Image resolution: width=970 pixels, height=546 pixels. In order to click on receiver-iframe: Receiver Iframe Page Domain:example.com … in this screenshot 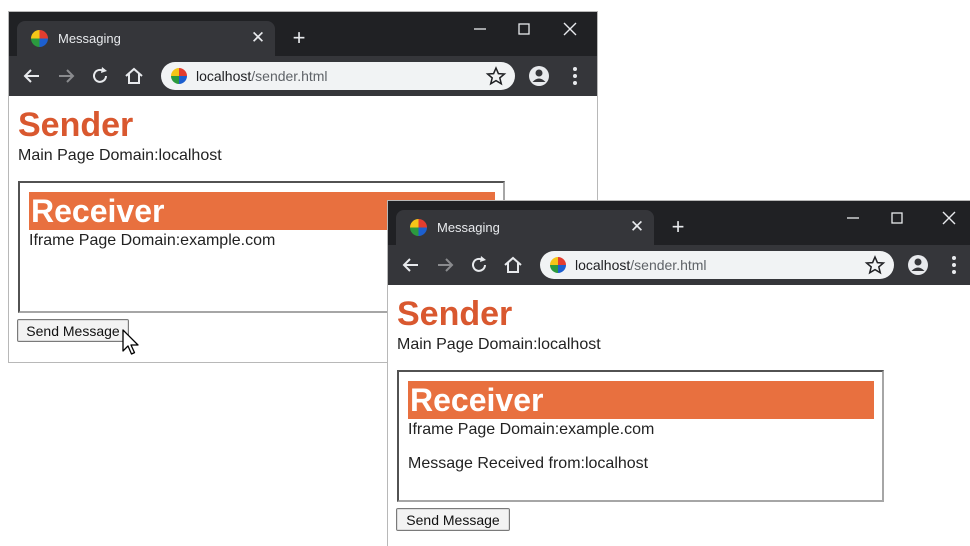, I will do `click(640, 436)`.